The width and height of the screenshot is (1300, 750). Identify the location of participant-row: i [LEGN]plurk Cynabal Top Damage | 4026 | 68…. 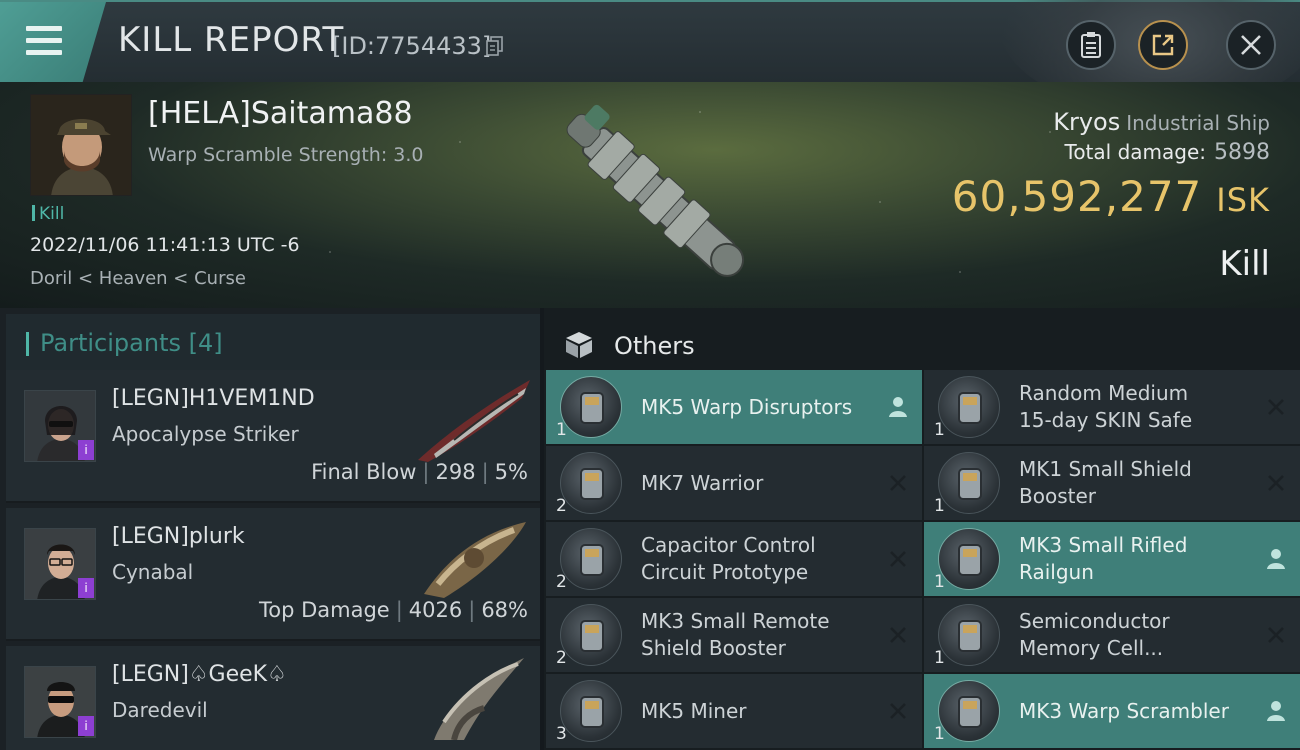
(273, 574).